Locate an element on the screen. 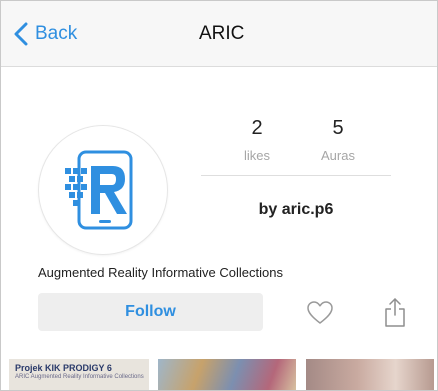  aric-logo is located at coordinates (99, 190).